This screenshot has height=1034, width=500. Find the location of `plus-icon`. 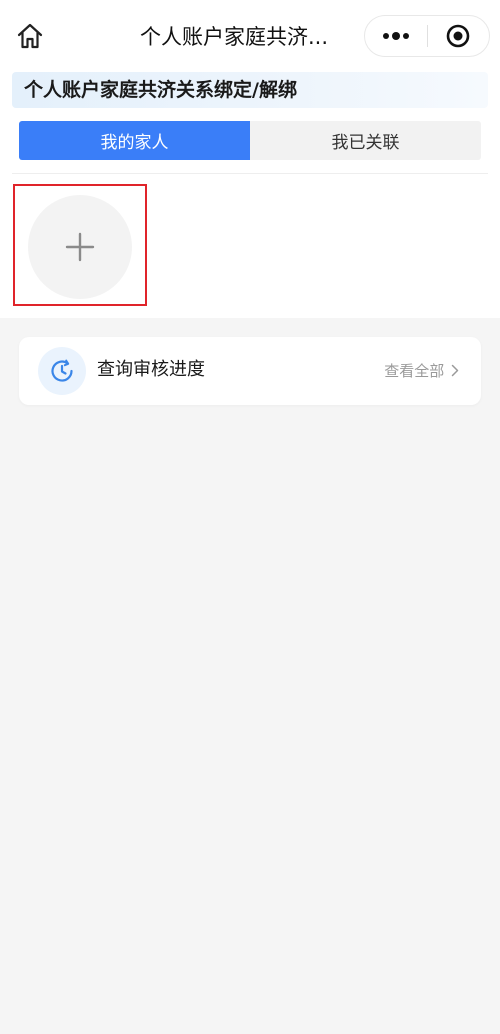

plus-icon is located at coordinates (80, 247).